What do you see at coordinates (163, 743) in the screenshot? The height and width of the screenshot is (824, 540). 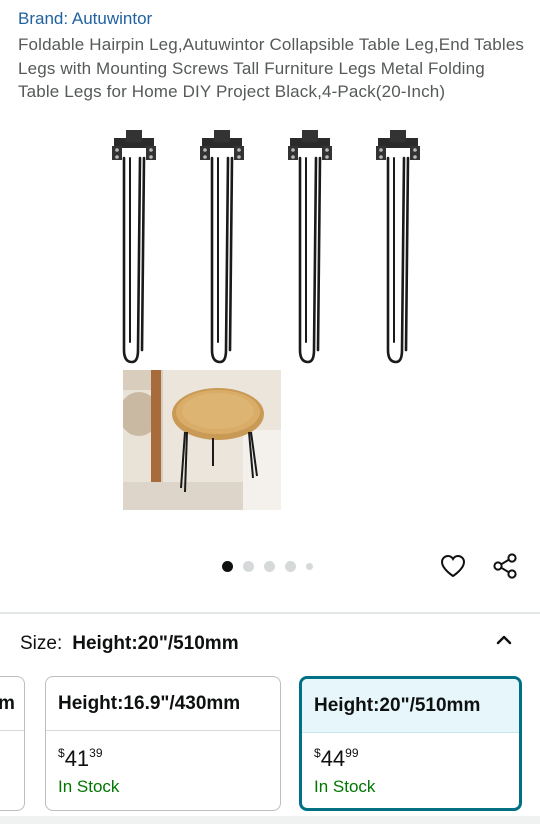 I see `size-swatch: Height:16.9"/430mm $4139 In Stock` at bounding box center [163, 743].